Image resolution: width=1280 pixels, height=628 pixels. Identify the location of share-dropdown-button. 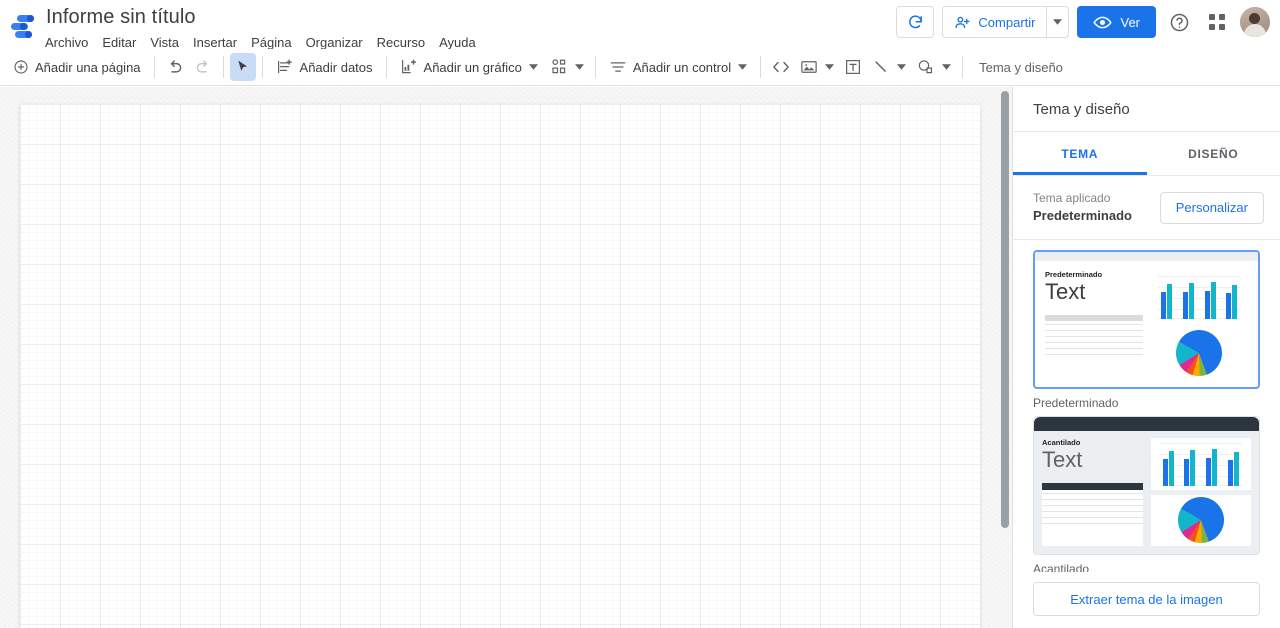
(1057, 22).